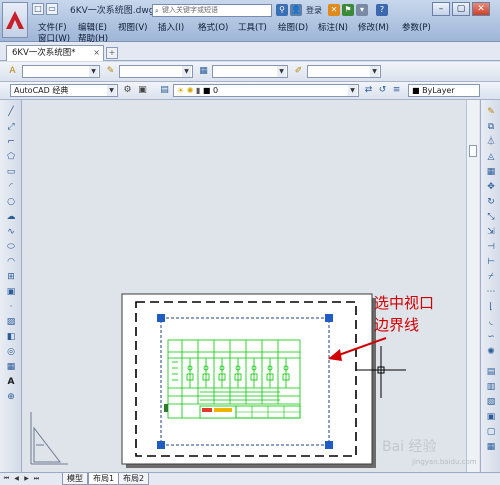 Image resolution: width=500 pixels, height=485 pixels. What do you see at coordinates (491, 307) in the screenshot?
I see `chamfer-icon: ⌊` at bounding box center [491, 307].